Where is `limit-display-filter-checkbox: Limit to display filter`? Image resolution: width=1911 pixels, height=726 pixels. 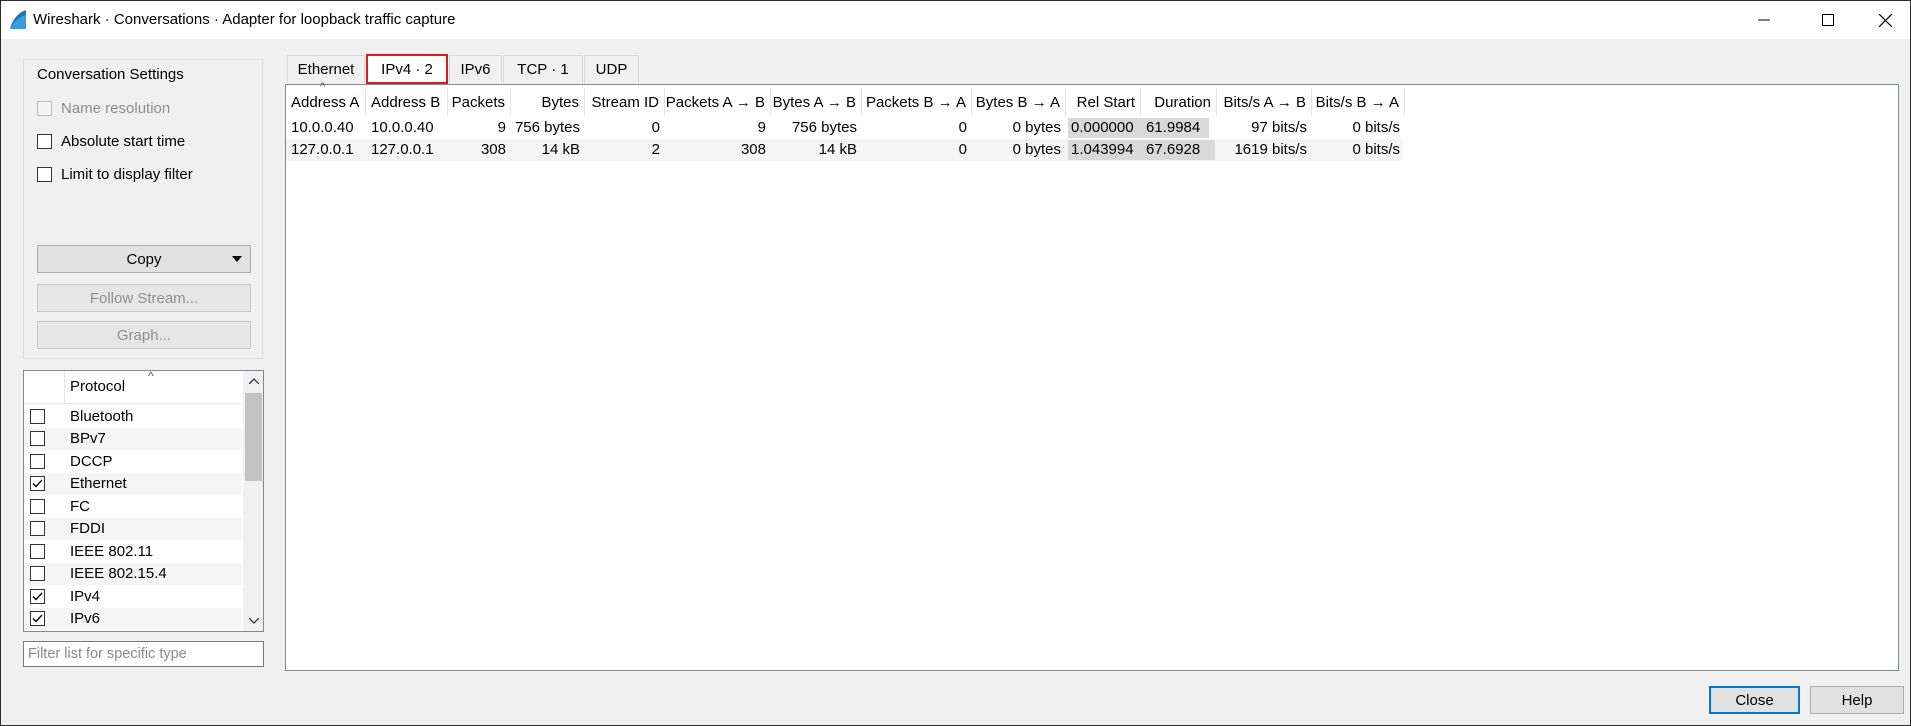
limit-display-filter-checkbox: Limit to display filter is located at coordinates (115, 174).